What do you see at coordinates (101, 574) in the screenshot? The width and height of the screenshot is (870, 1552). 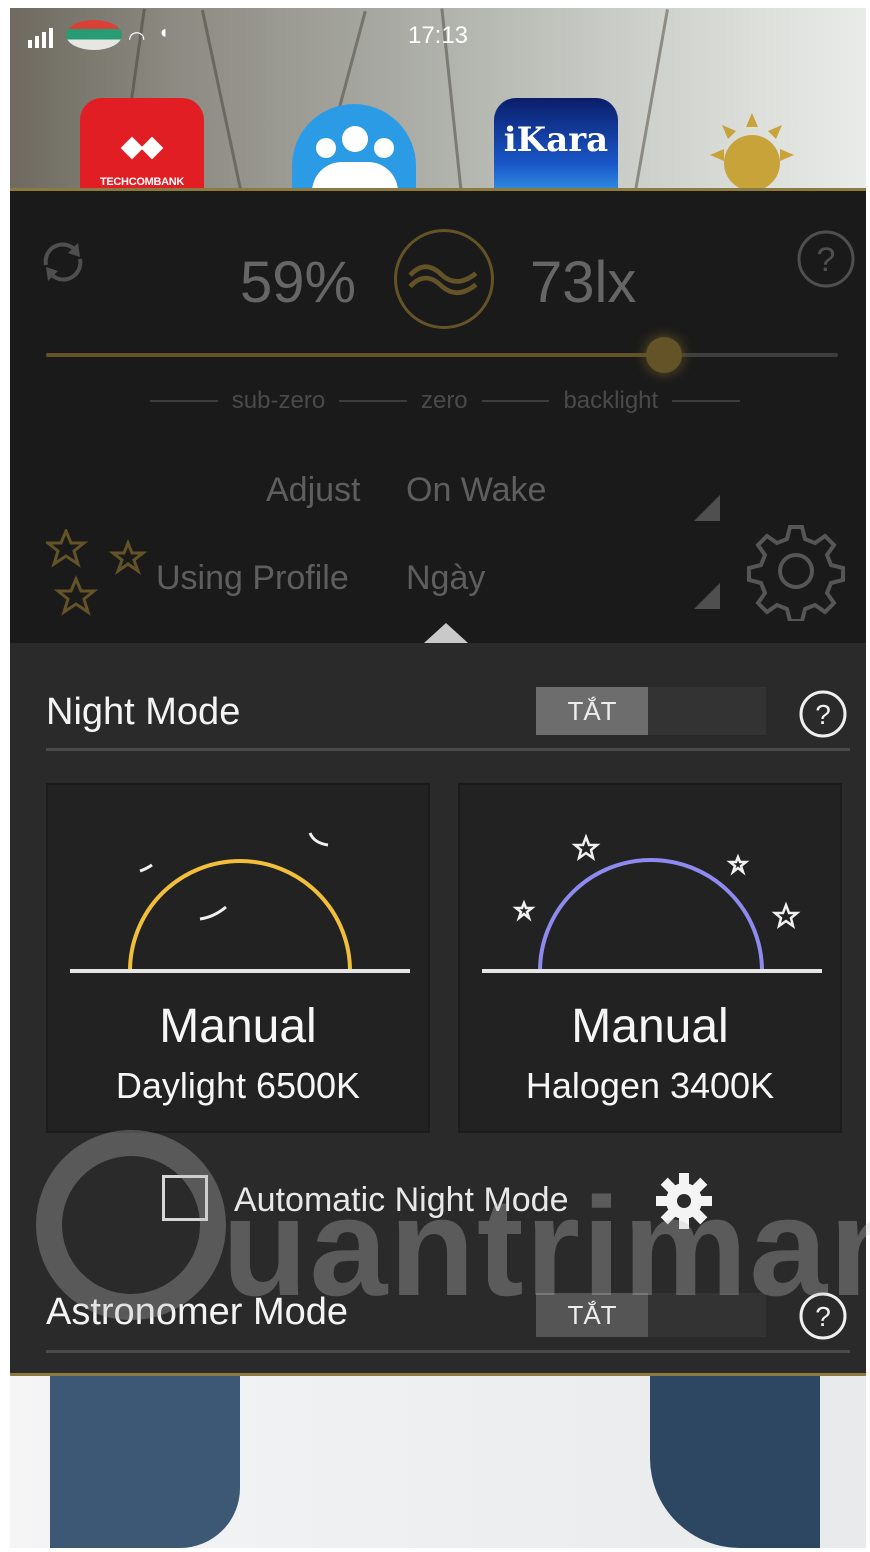 I see `stars-icon` at bounding box center [101, 574].